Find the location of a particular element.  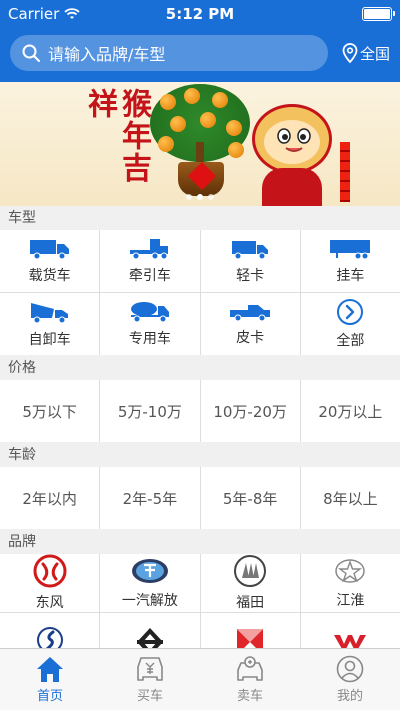

faw-jiefang-logo-icon is located at coordinates (149, 571).